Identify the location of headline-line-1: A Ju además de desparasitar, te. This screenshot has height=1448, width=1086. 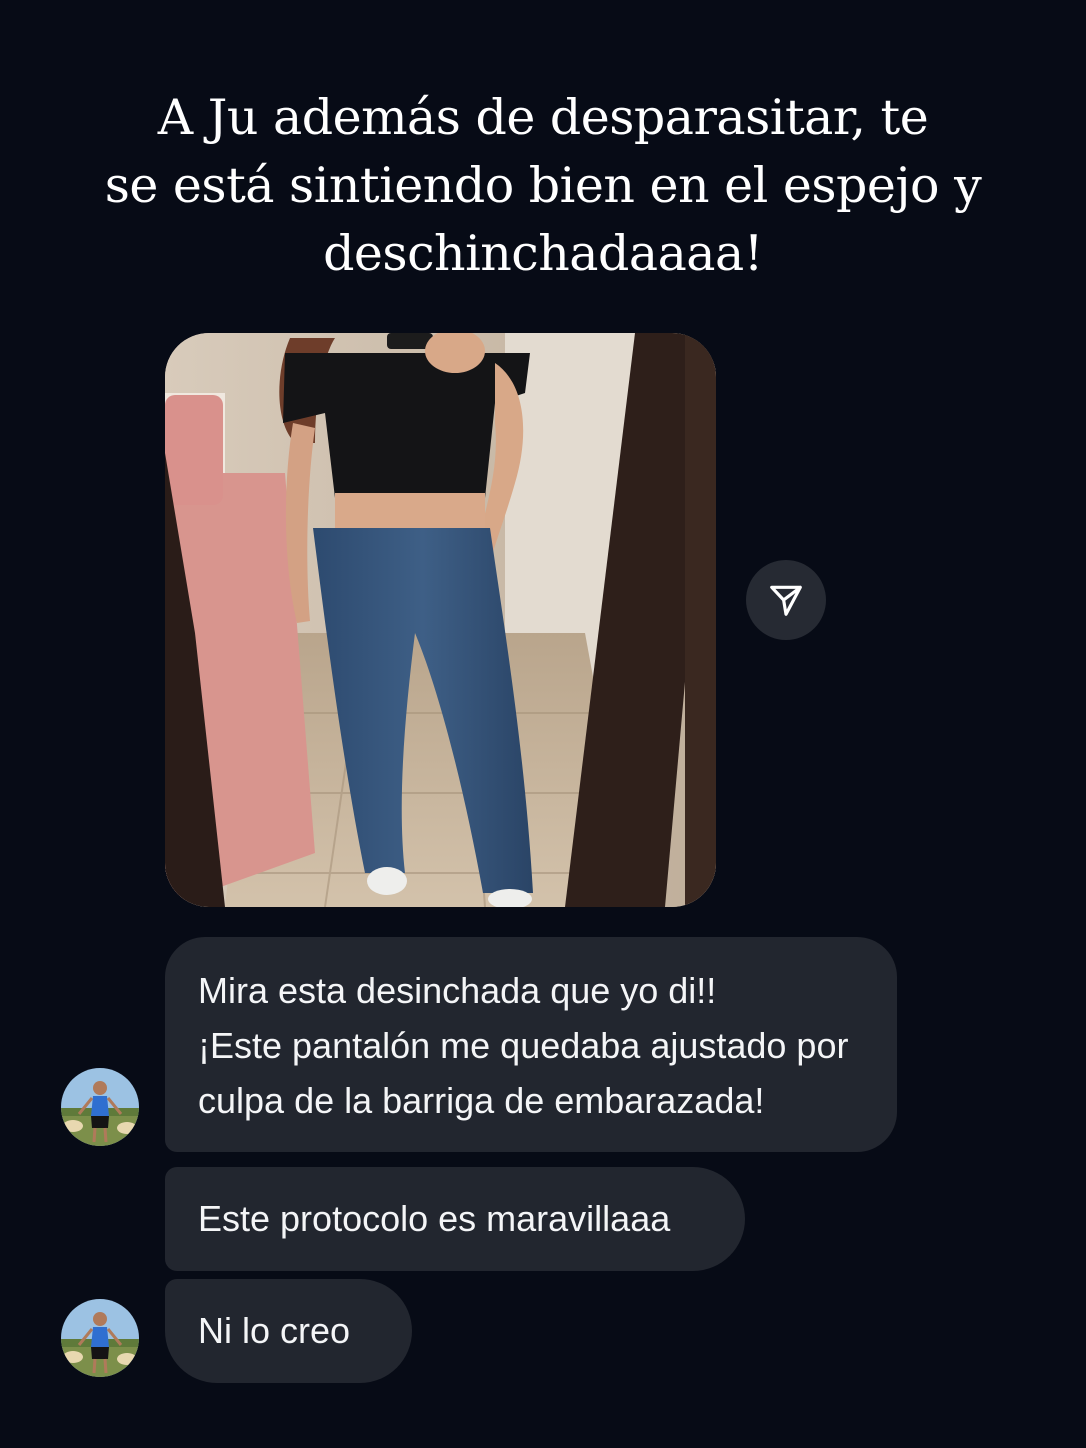
(543, 117).